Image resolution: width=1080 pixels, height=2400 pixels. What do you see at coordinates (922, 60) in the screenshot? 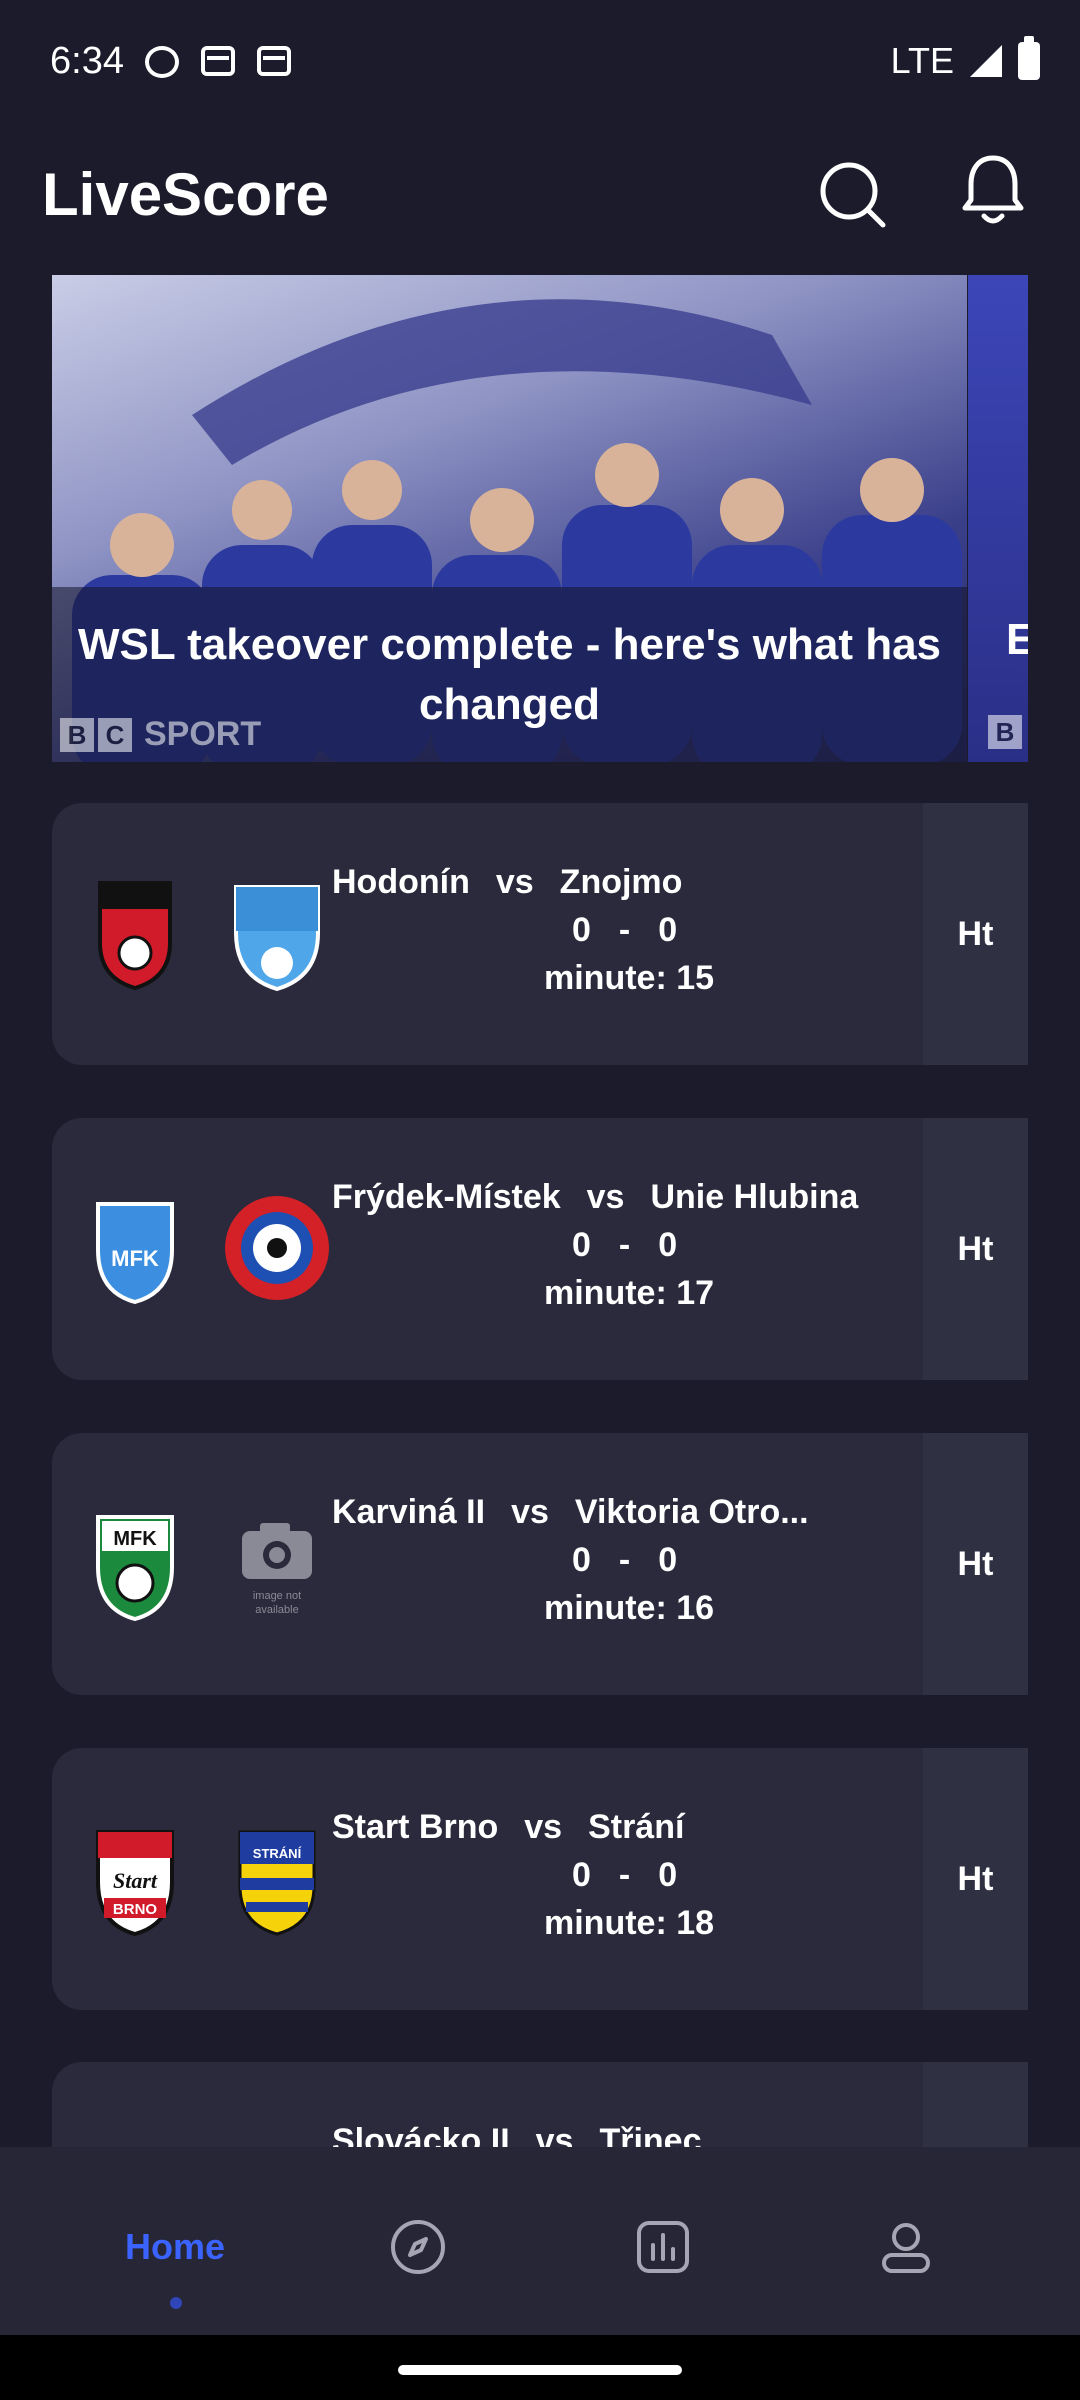
I see `network-type: LTE` at bounding box center [922, 60].